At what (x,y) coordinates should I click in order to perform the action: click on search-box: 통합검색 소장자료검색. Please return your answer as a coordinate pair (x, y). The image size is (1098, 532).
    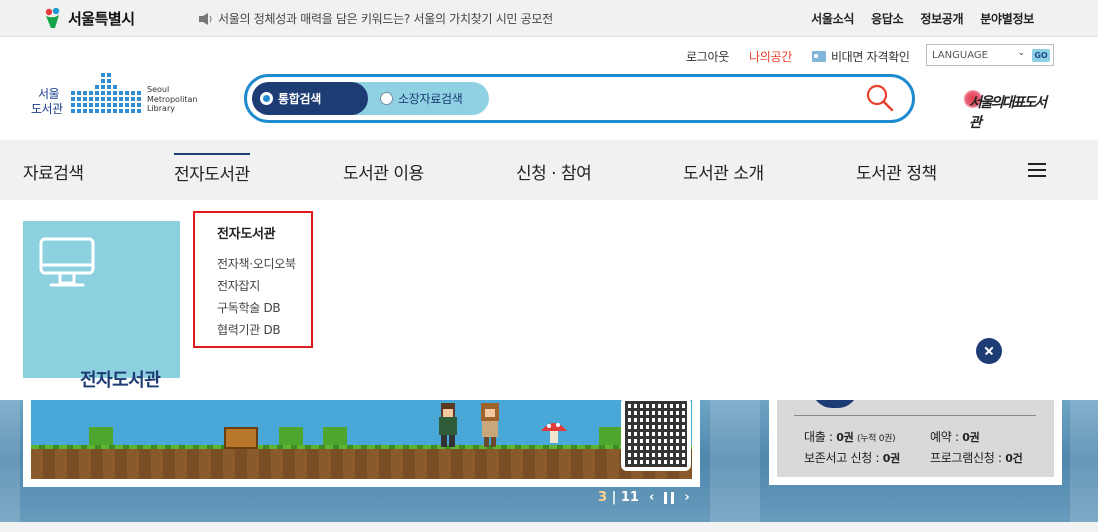
    Looking at the image, I should click on (579, 98).